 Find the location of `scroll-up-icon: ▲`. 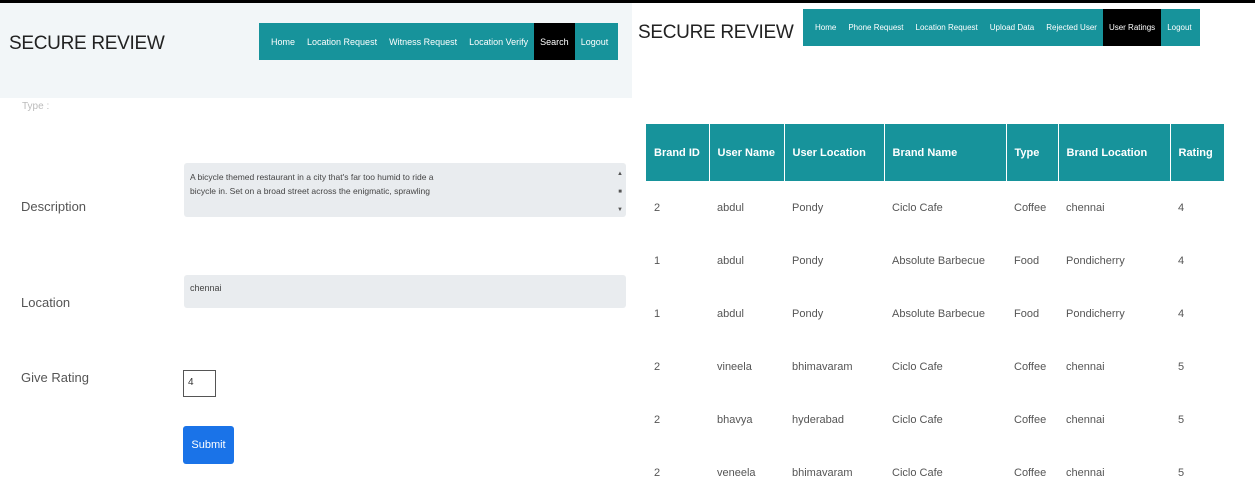

scroll-up-icon: ▲ is located at coordinates (620, 174).